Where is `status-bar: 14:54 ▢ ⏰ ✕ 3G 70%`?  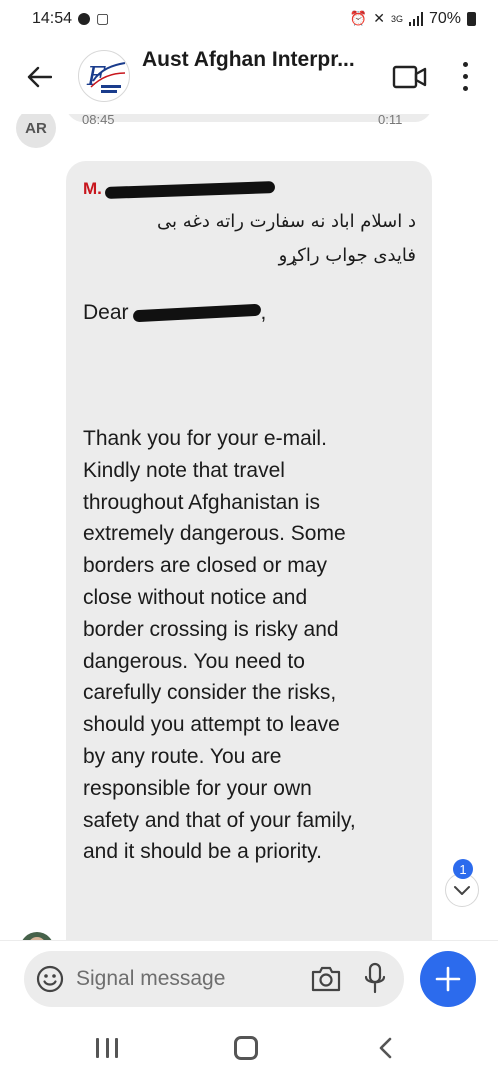
status-bar: 14:54 ▢ ⏰ ✕ 3G 70% is located at coordinates (249, 19).